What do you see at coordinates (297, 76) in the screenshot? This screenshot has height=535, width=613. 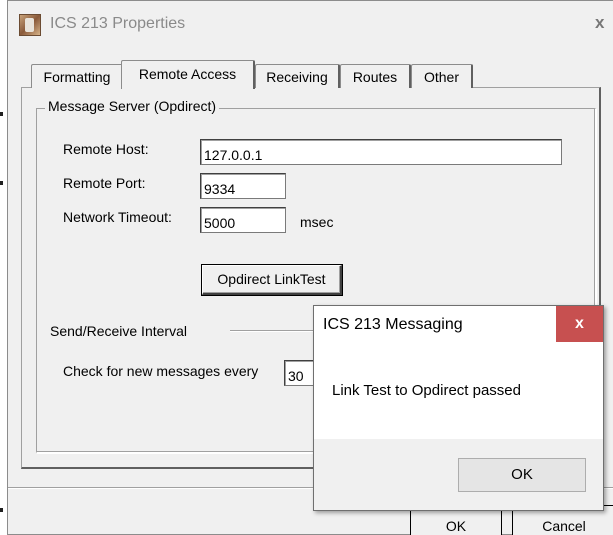 I see `tab-receiving: Receiving` at bounding box center [297, 76].